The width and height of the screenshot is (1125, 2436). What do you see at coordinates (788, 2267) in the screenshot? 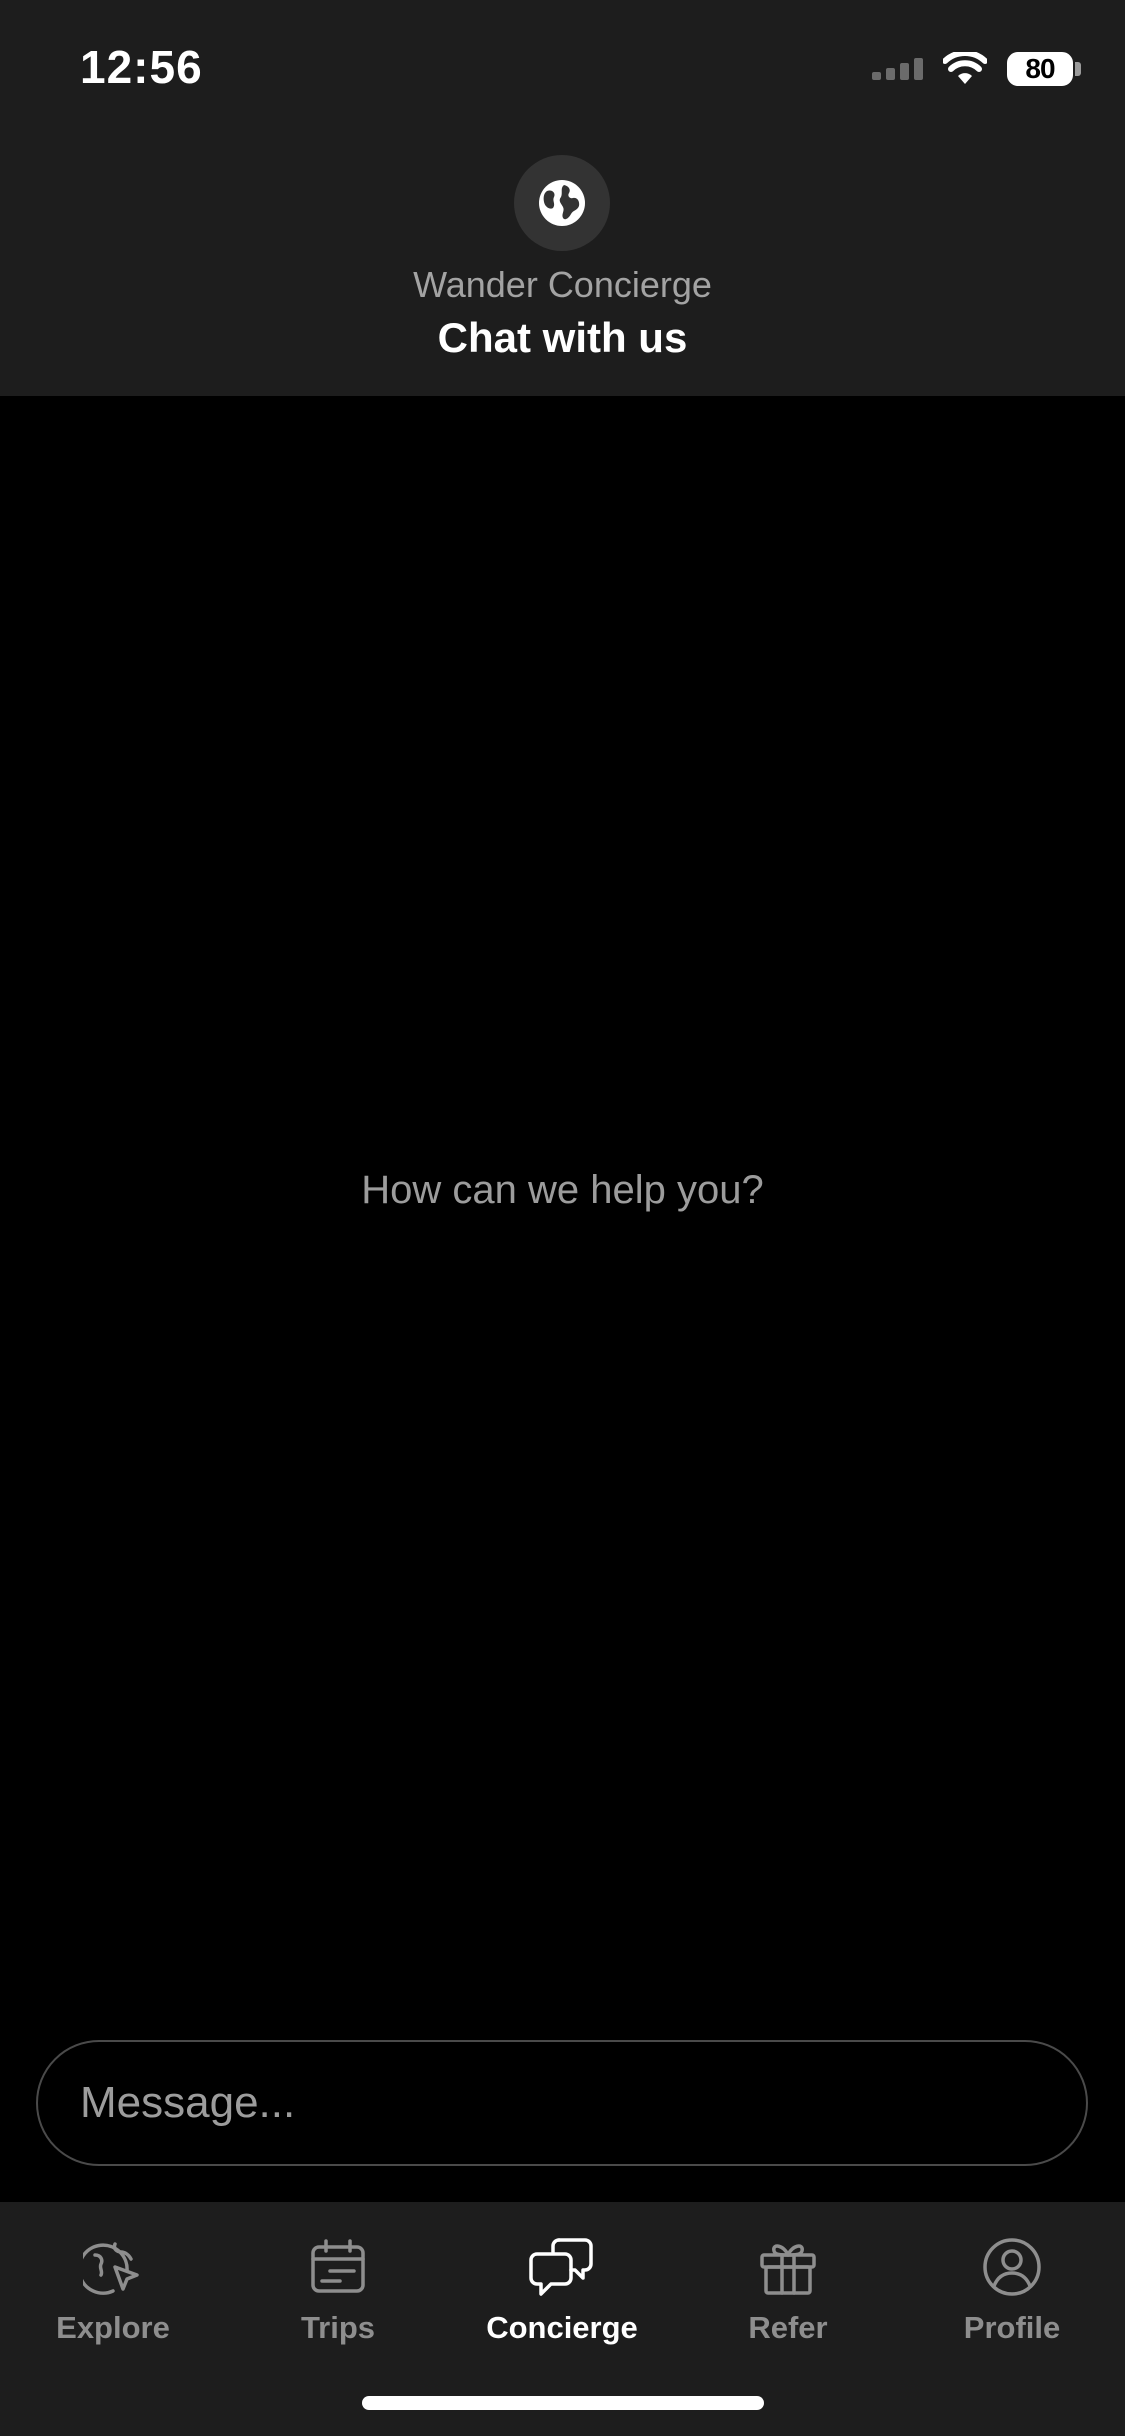
I see `gift-icon` at bounding box center [788, 2267].